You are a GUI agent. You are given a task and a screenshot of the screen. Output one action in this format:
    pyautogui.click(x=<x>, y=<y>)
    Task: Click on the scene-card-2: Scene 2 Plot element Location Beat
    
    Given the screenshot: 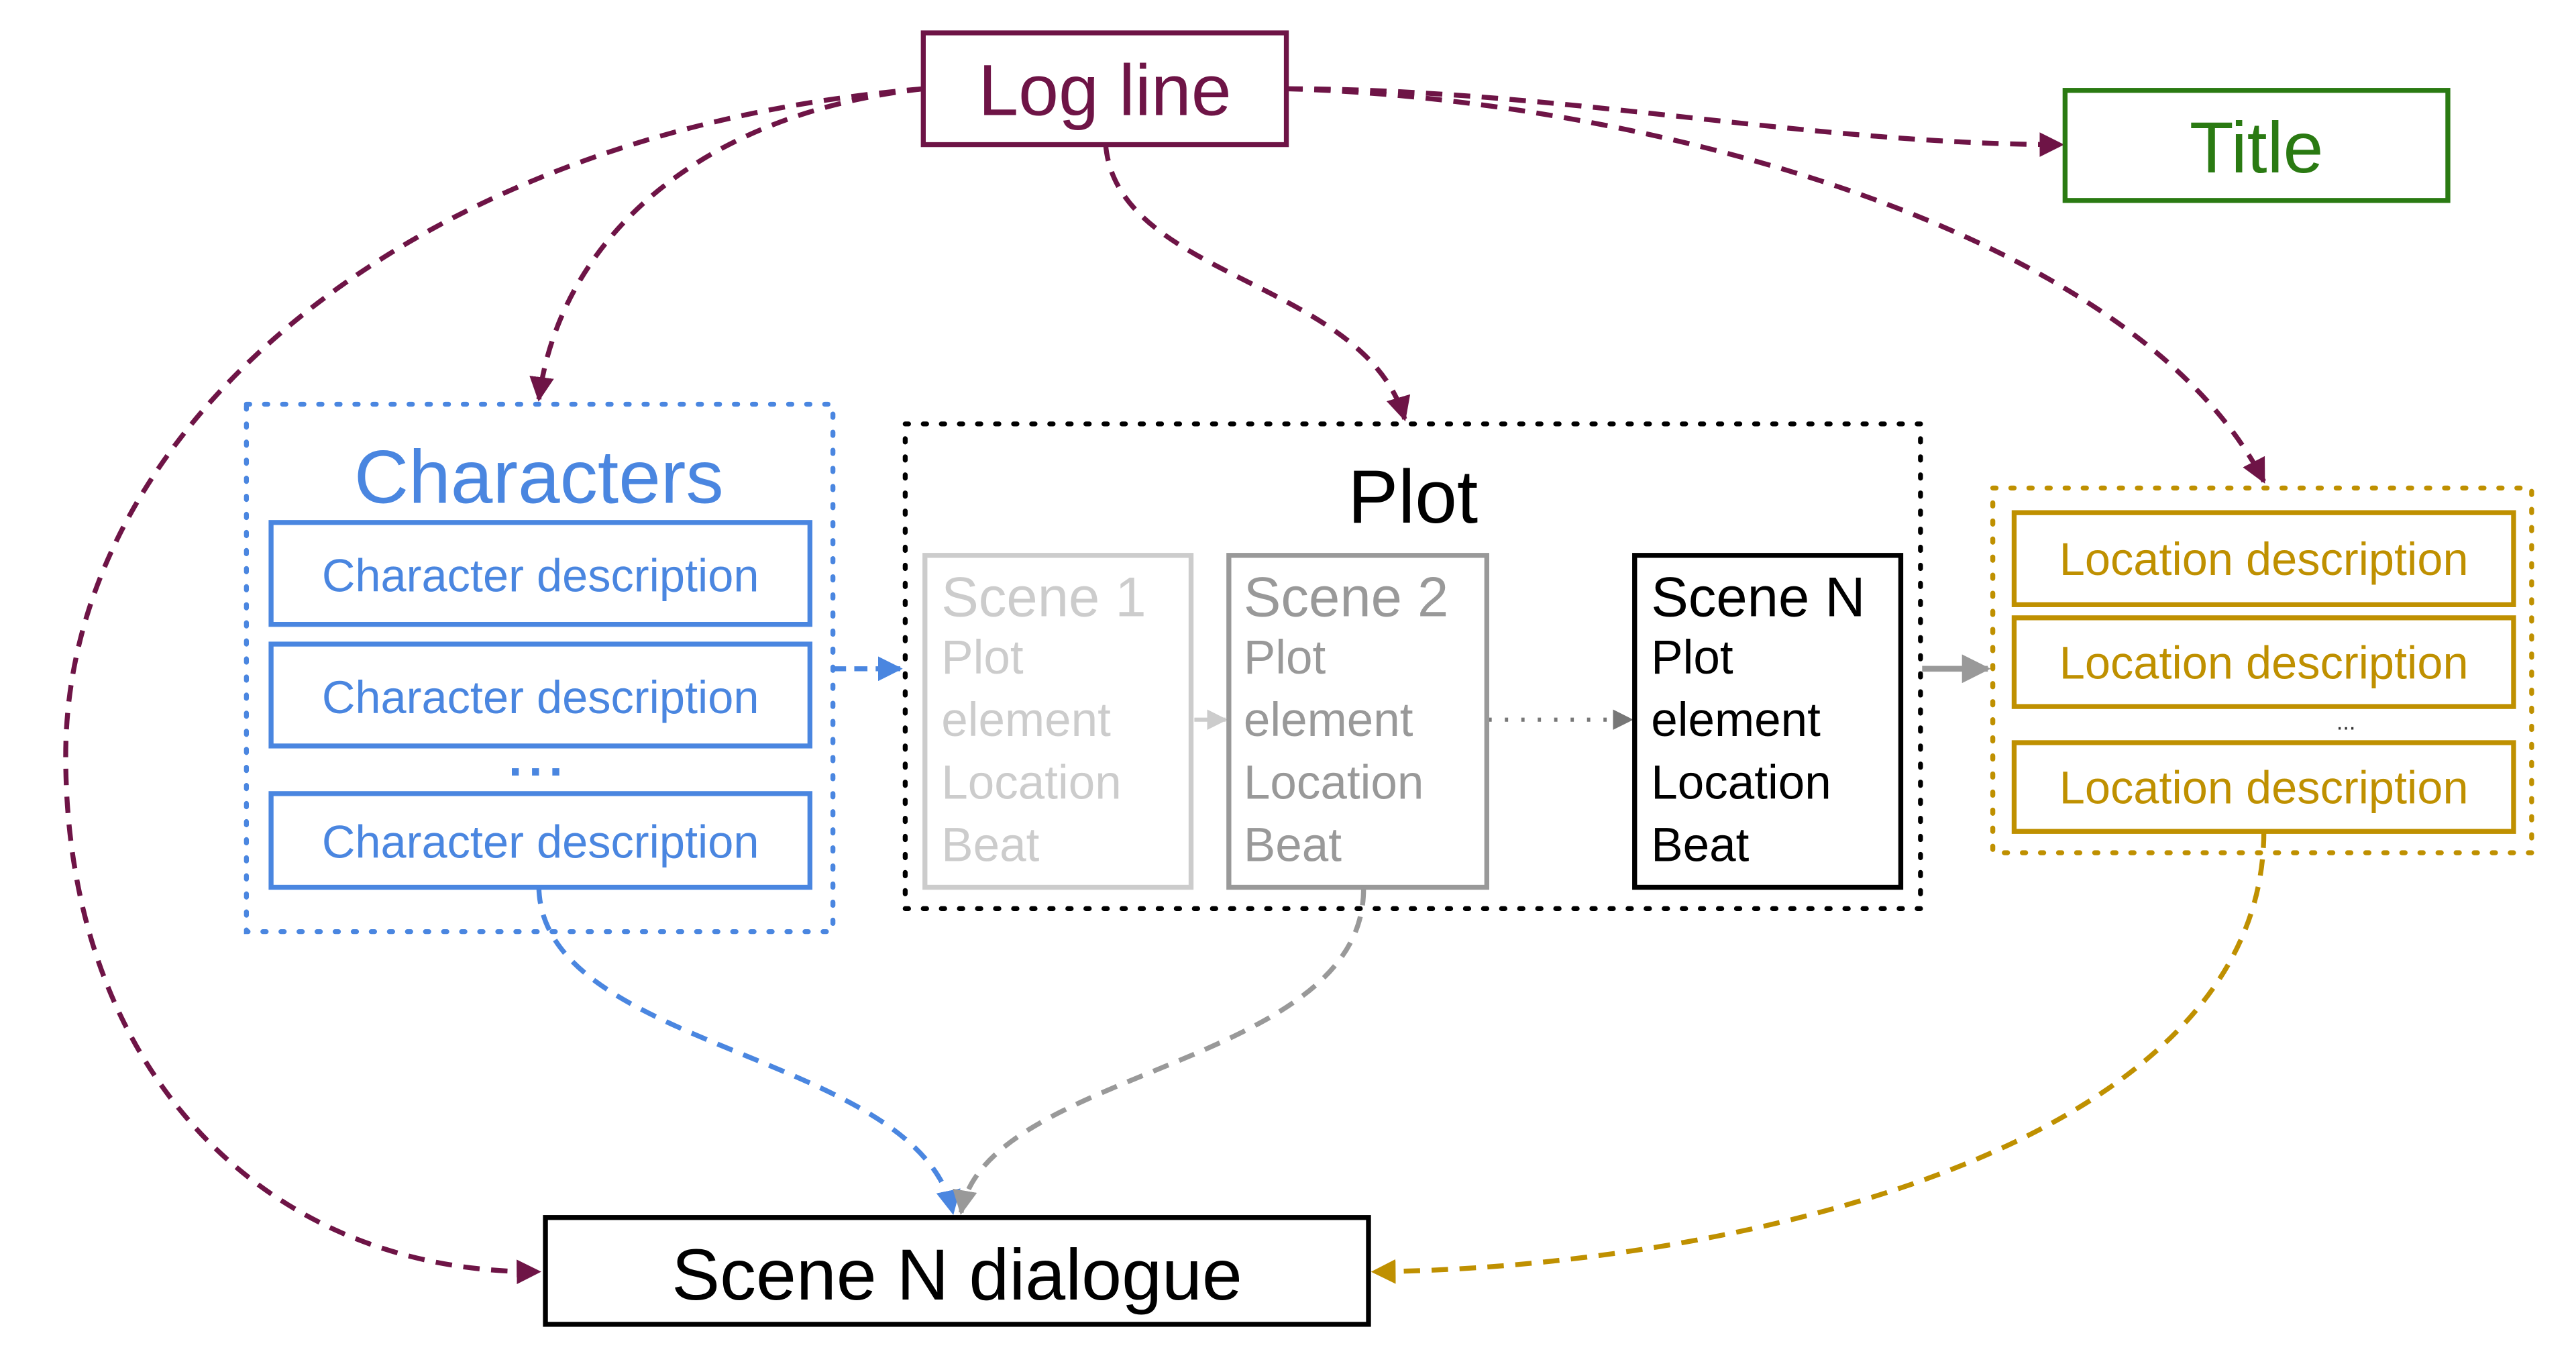 What is the action you would take?
    pyautogui.click(x=1357, y=721)
    